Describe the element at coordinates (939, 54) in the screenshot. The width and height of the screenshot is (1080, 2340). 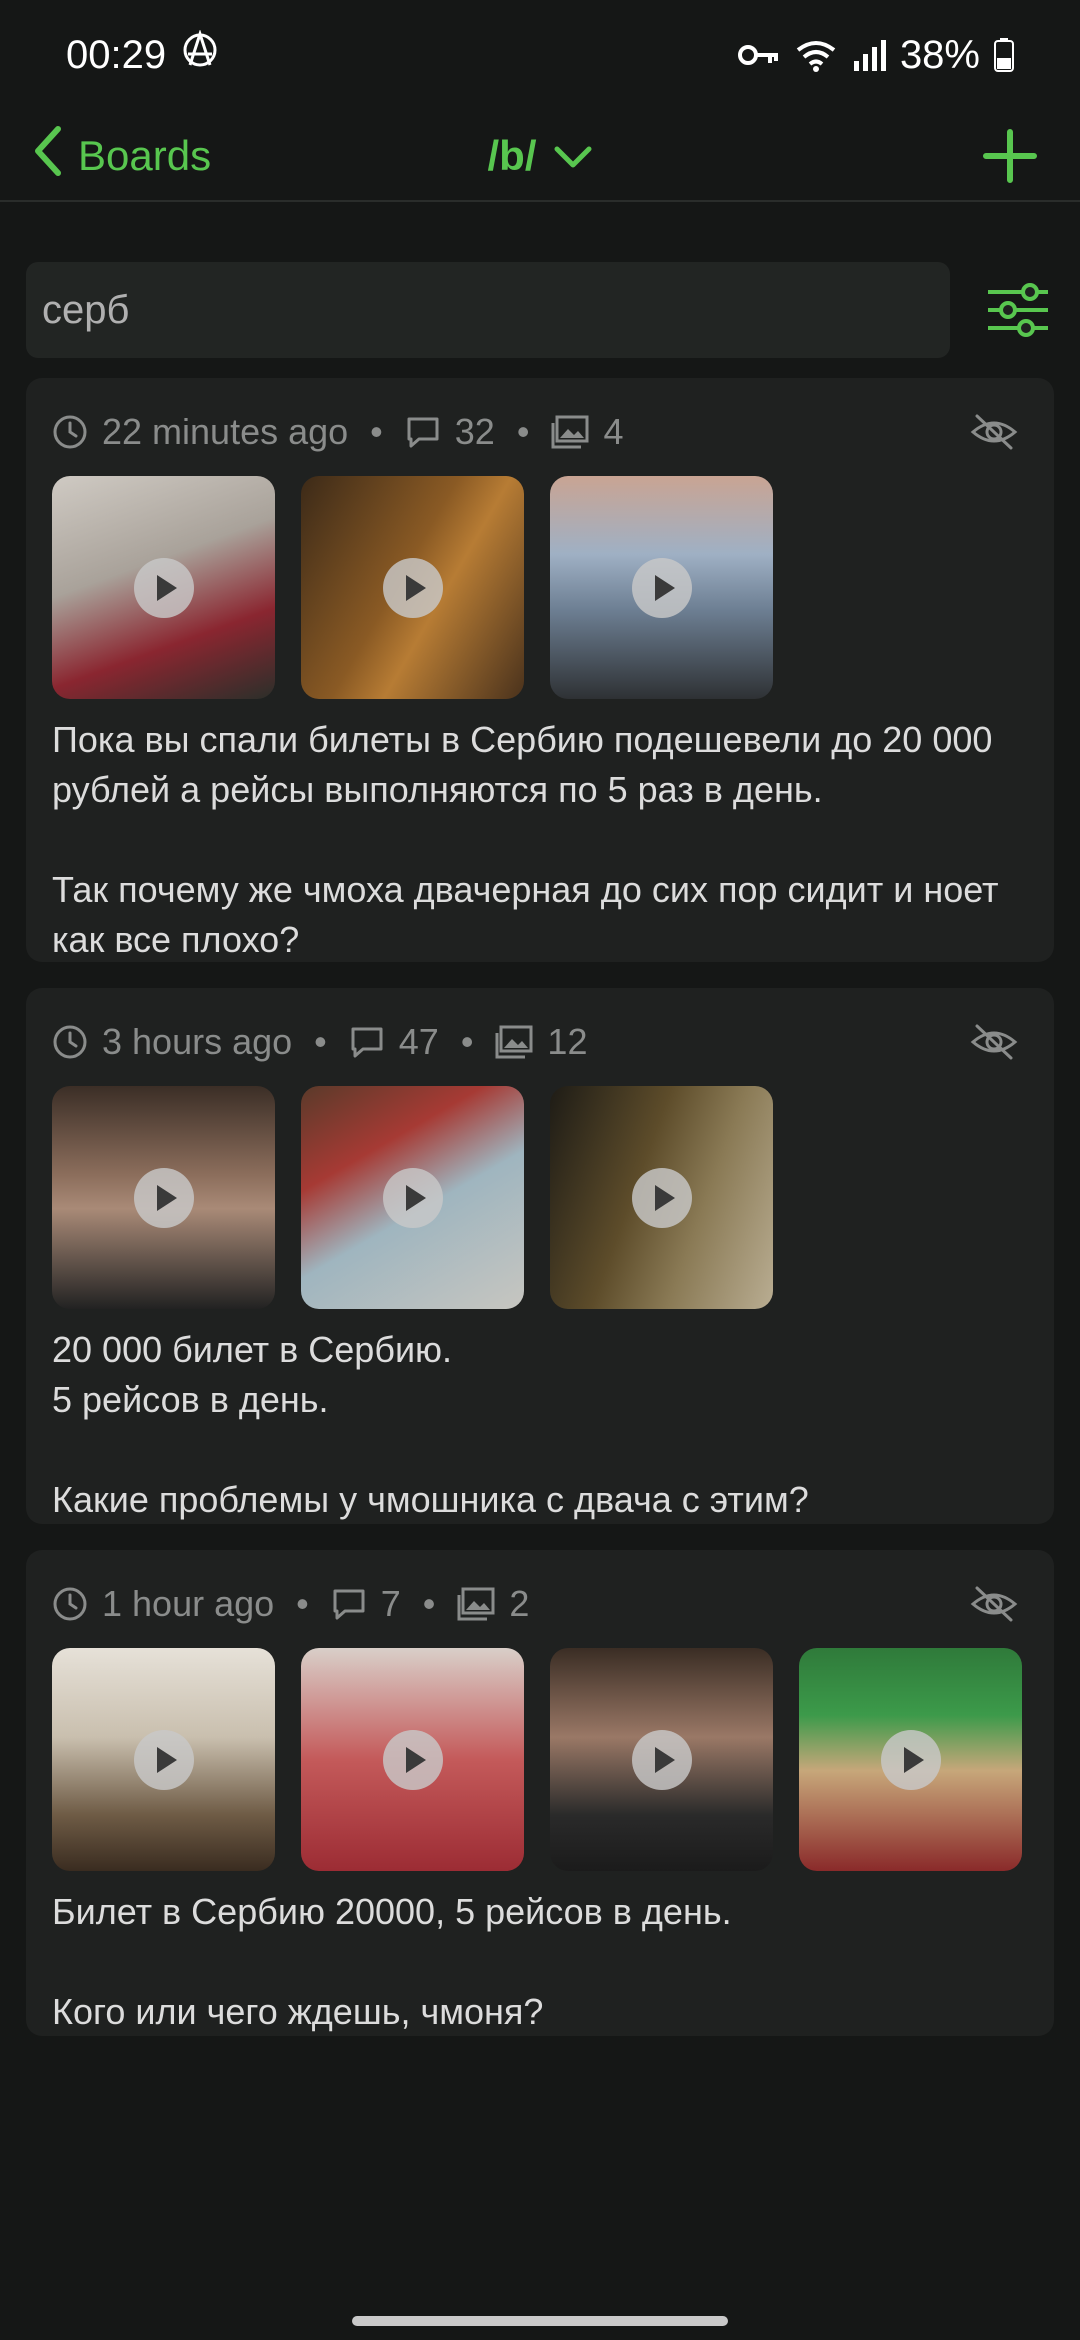
I see `battery-percent: 38%` at that location.